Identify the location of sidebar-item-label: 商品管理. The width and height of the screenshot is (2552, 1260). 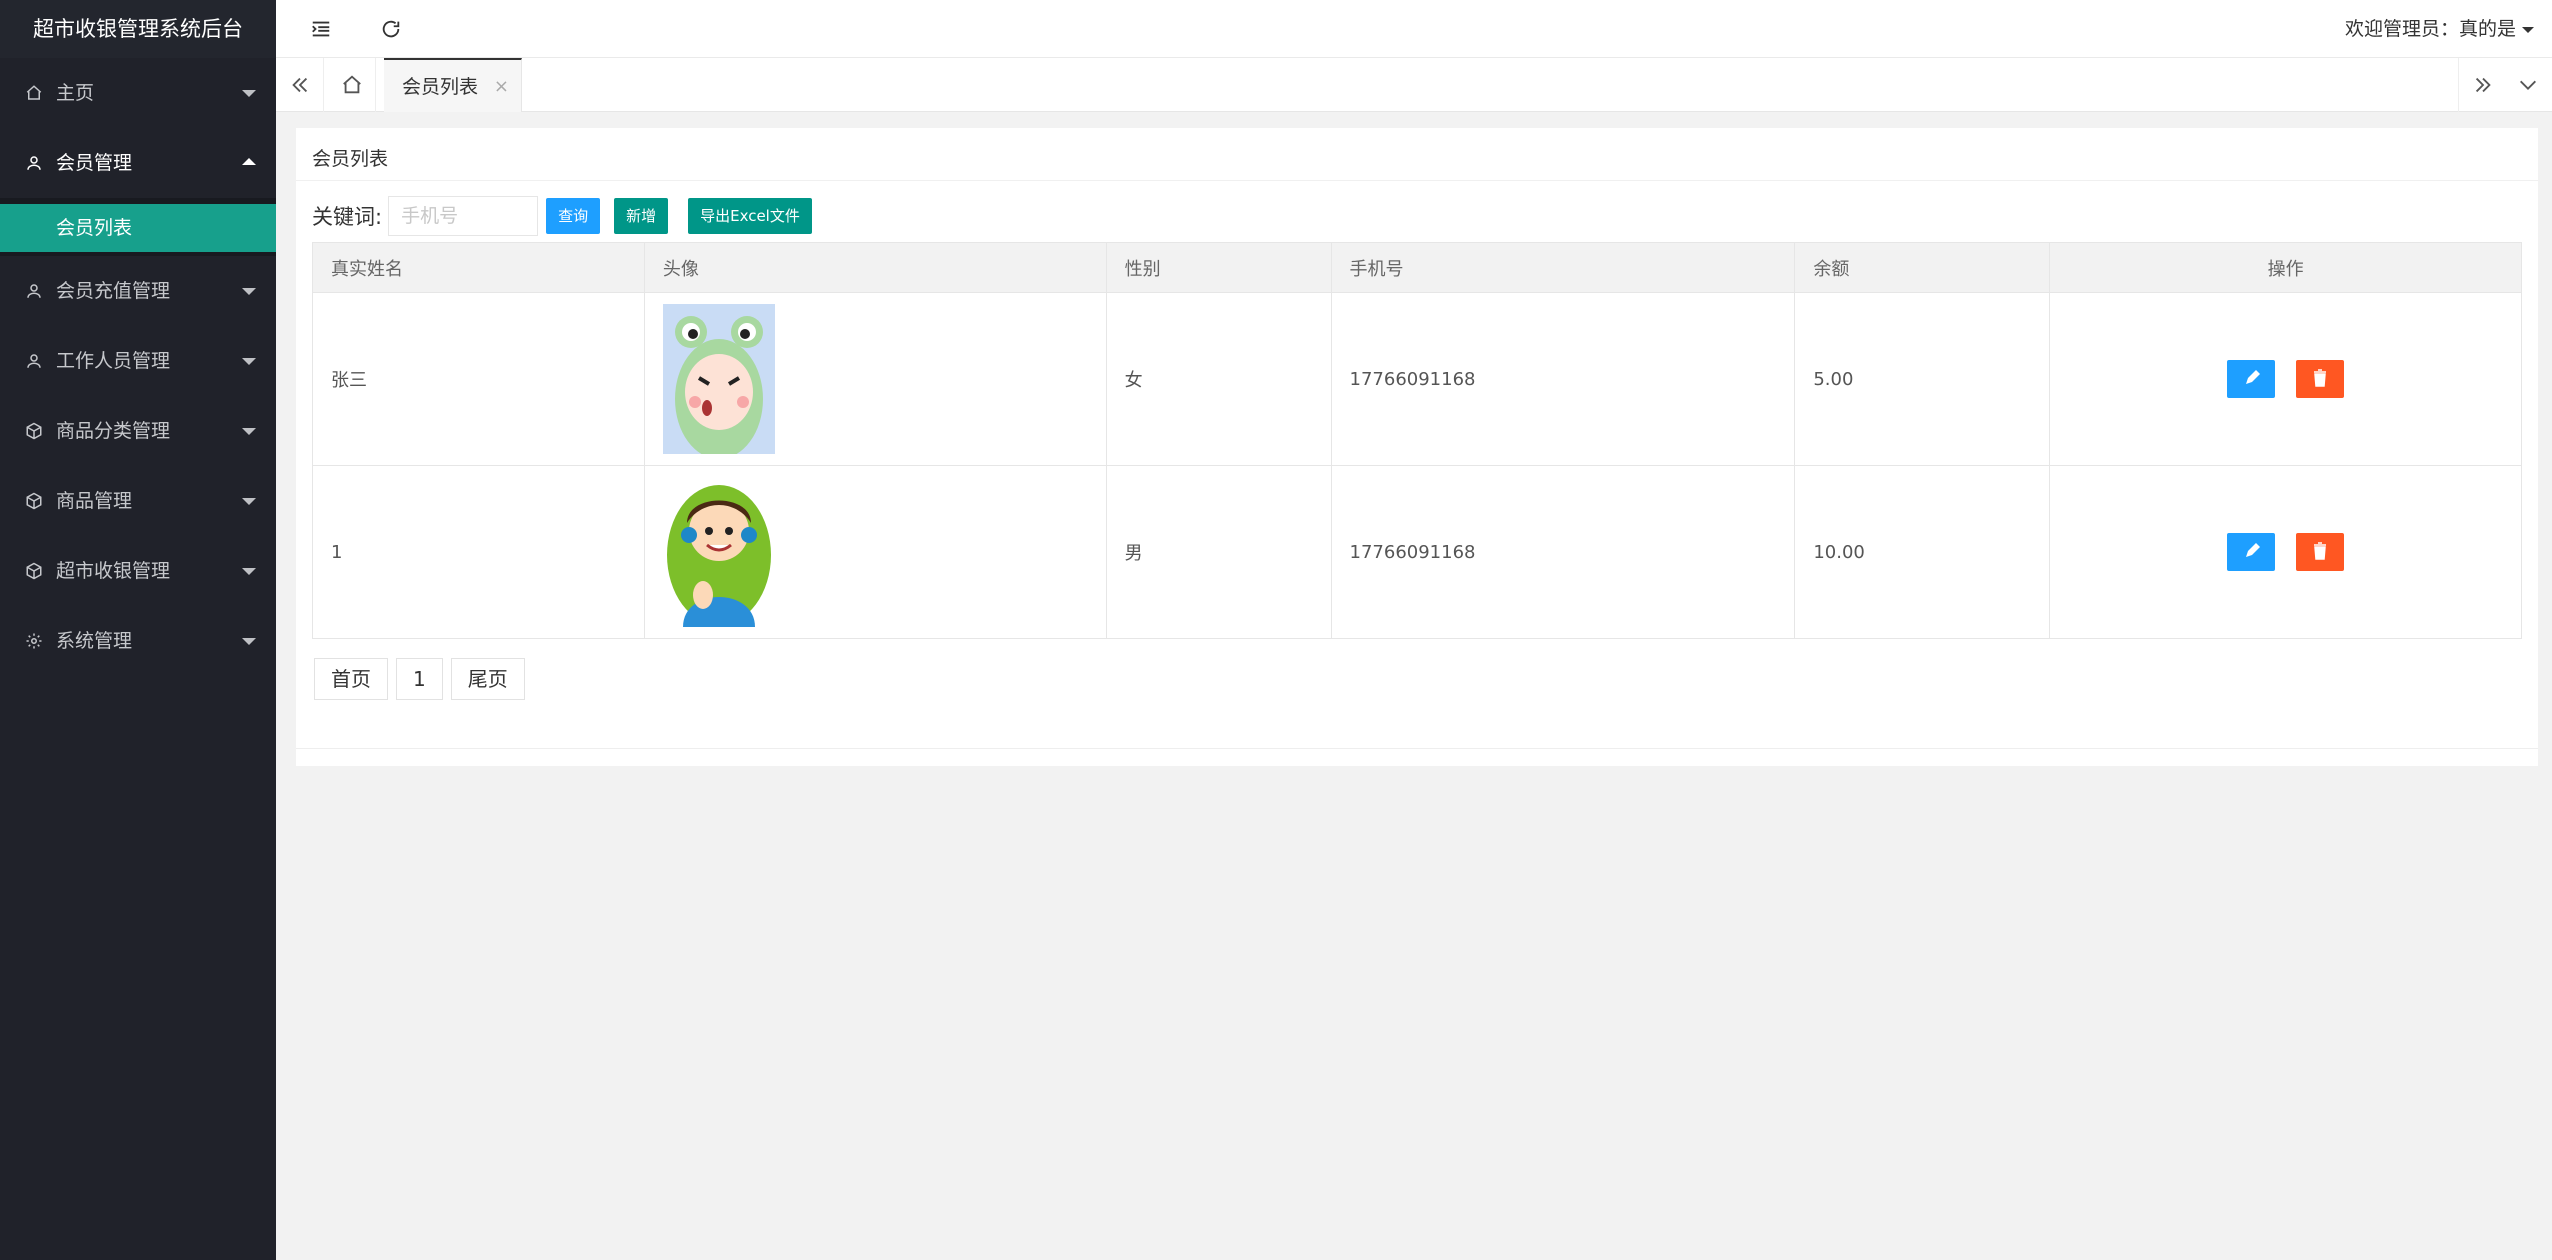
(94, 501).